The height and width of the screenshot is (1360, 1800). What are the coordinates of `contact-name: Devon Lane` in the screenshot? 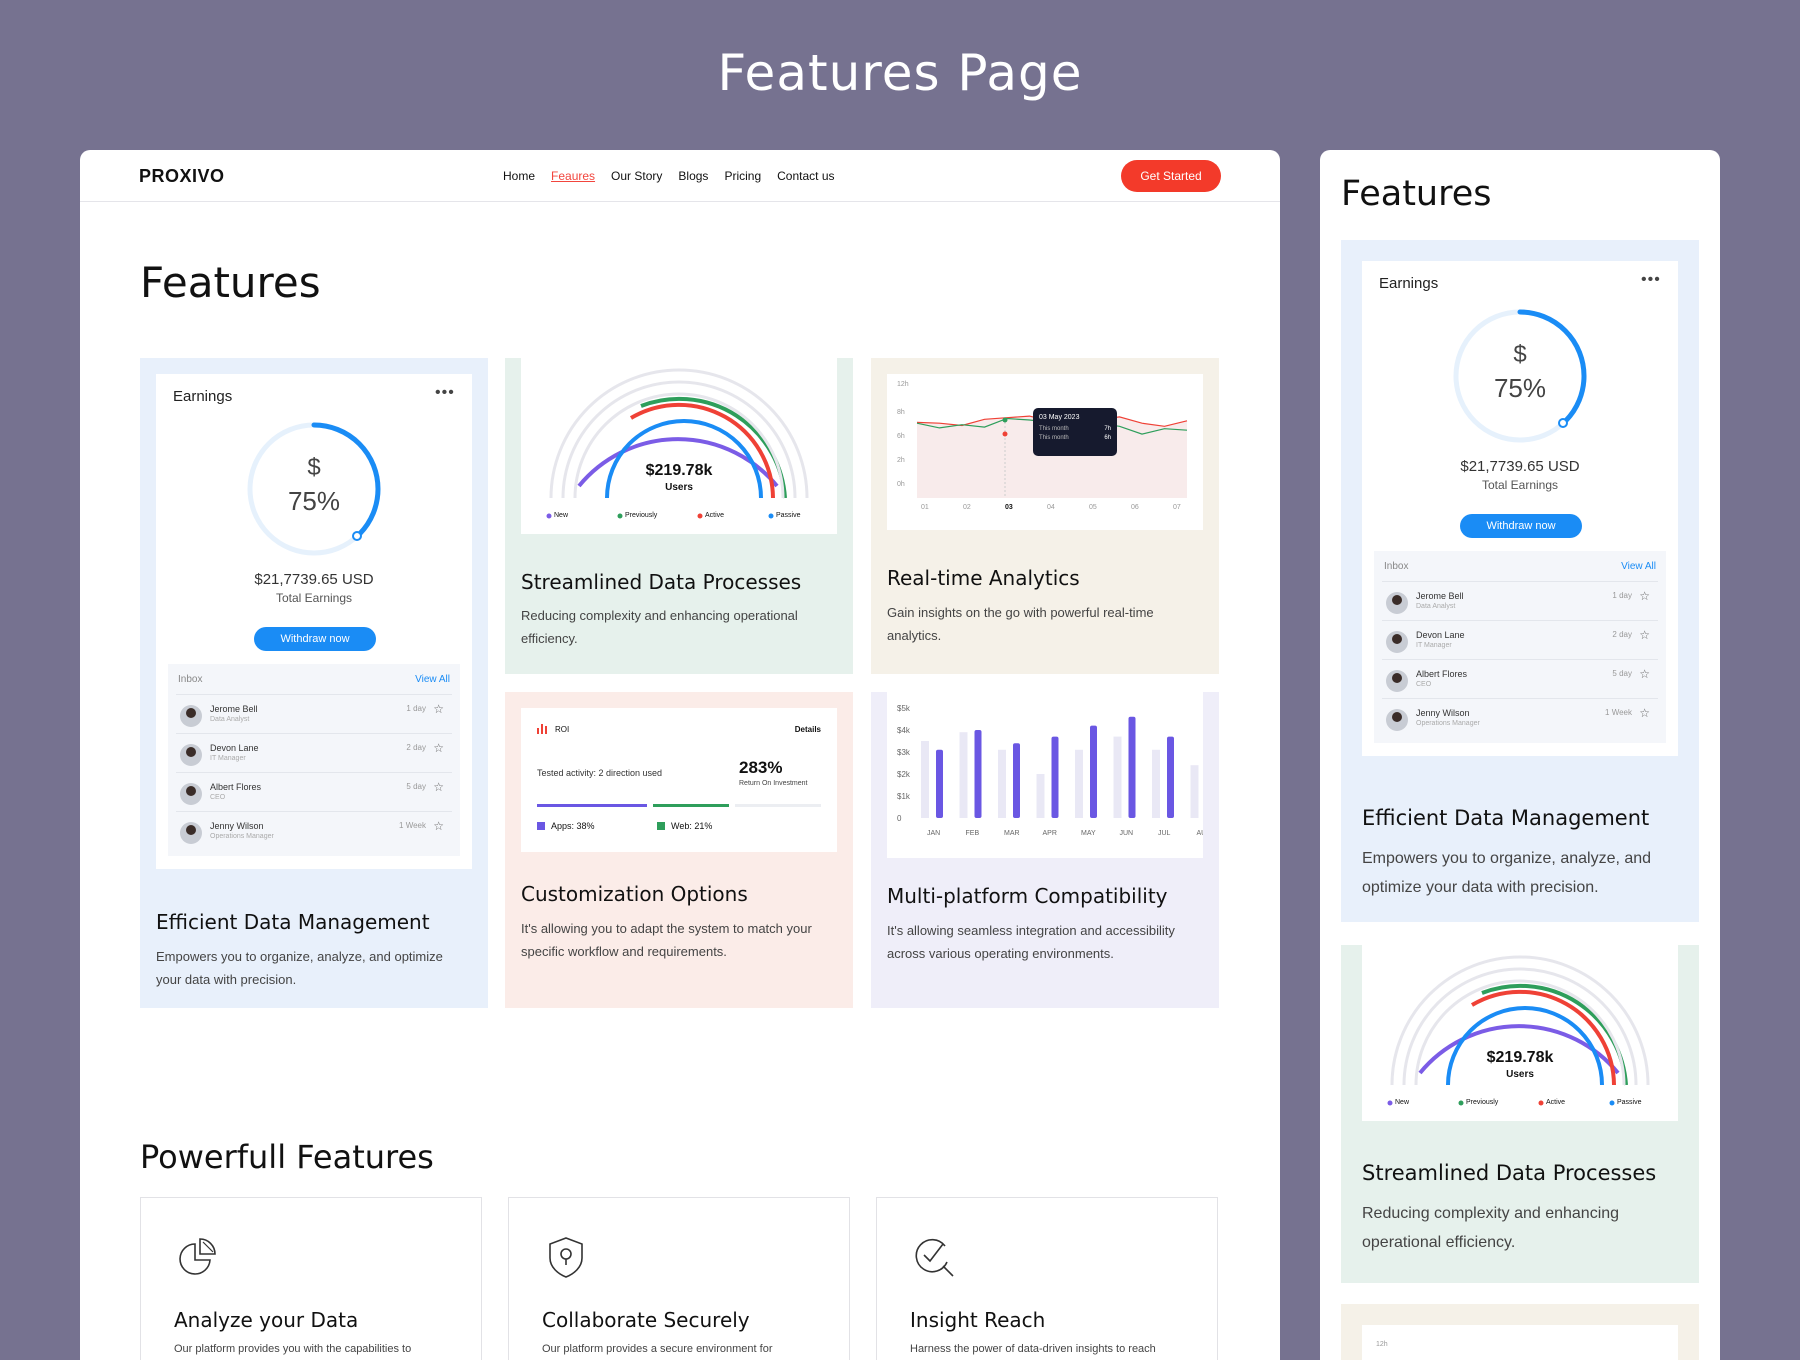 It's located at (234, 748).